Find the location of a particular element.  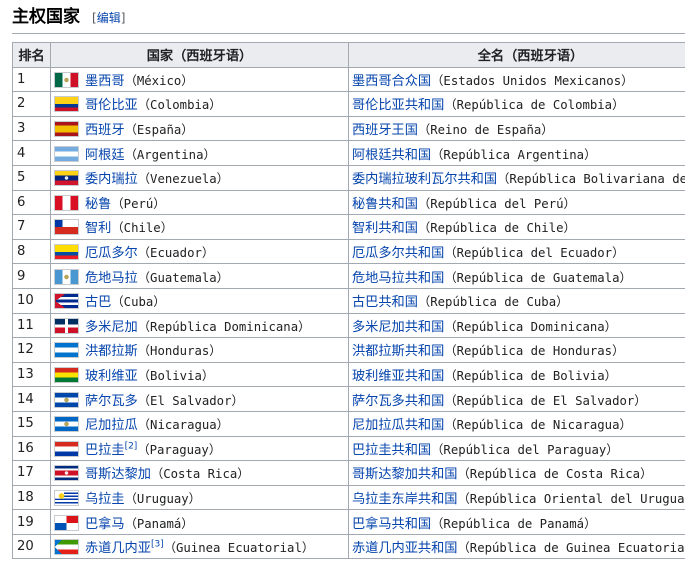

country-link: 多米尼加 is located at coordinates (111, 327).